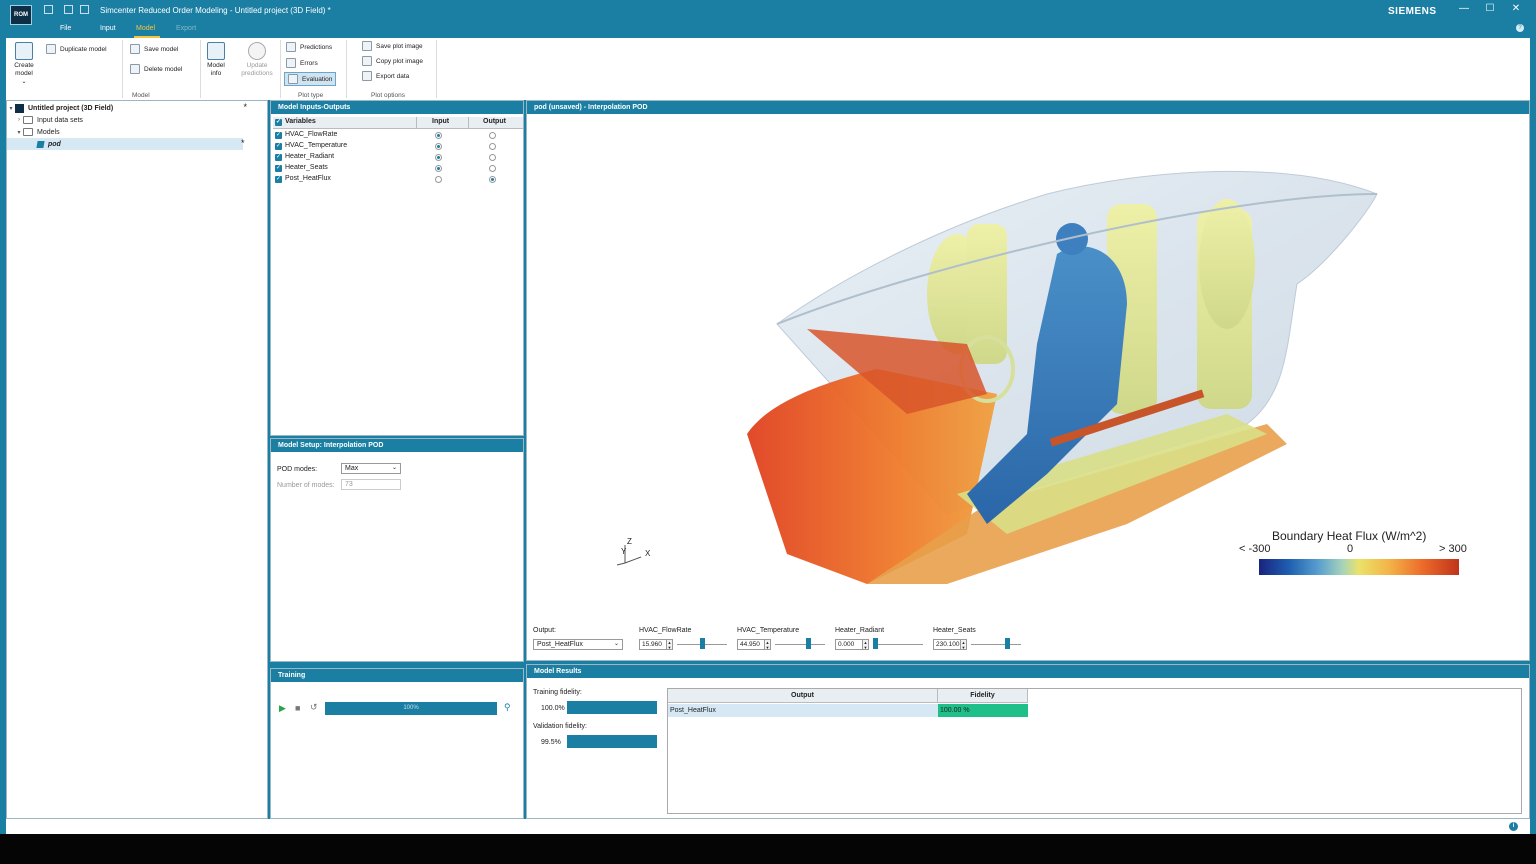 Image resolution: width=1536 pixels, height=864 pixels. I want to click on variable-name: Heater_Radiant, so click(310, 156).